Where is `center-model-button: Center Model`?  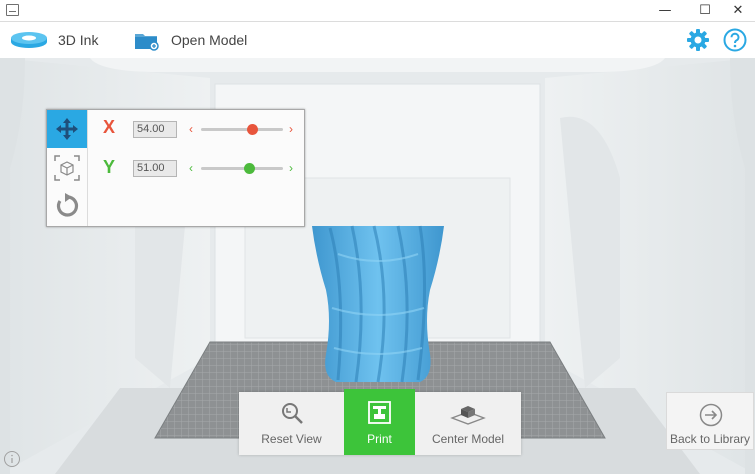 center-model-button: Center Model is located at coordinates (468, 423).